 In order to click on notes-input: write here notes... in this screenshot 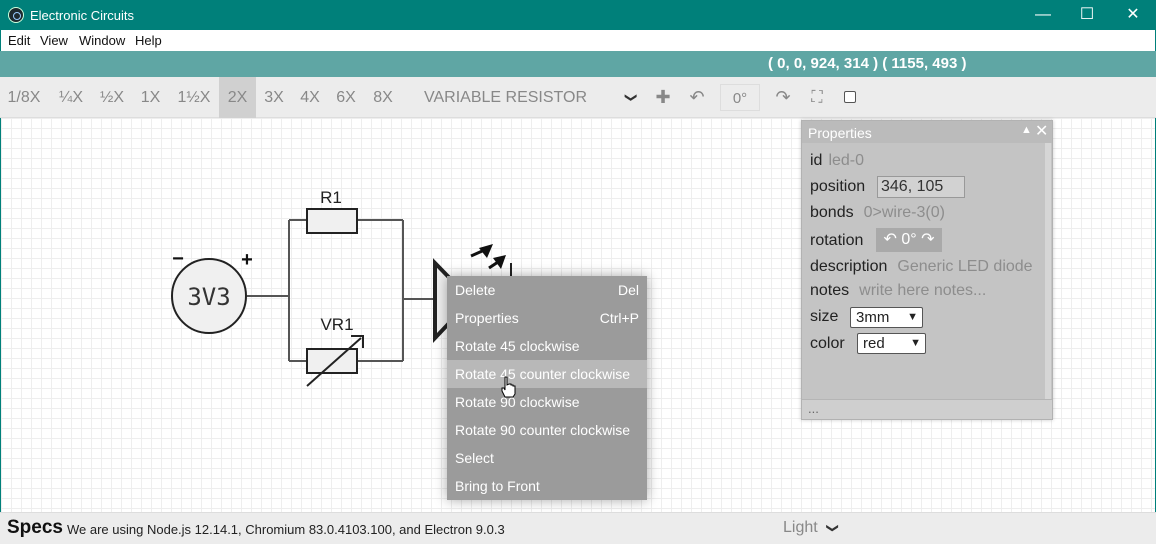, I will do `click(922, 290)`.